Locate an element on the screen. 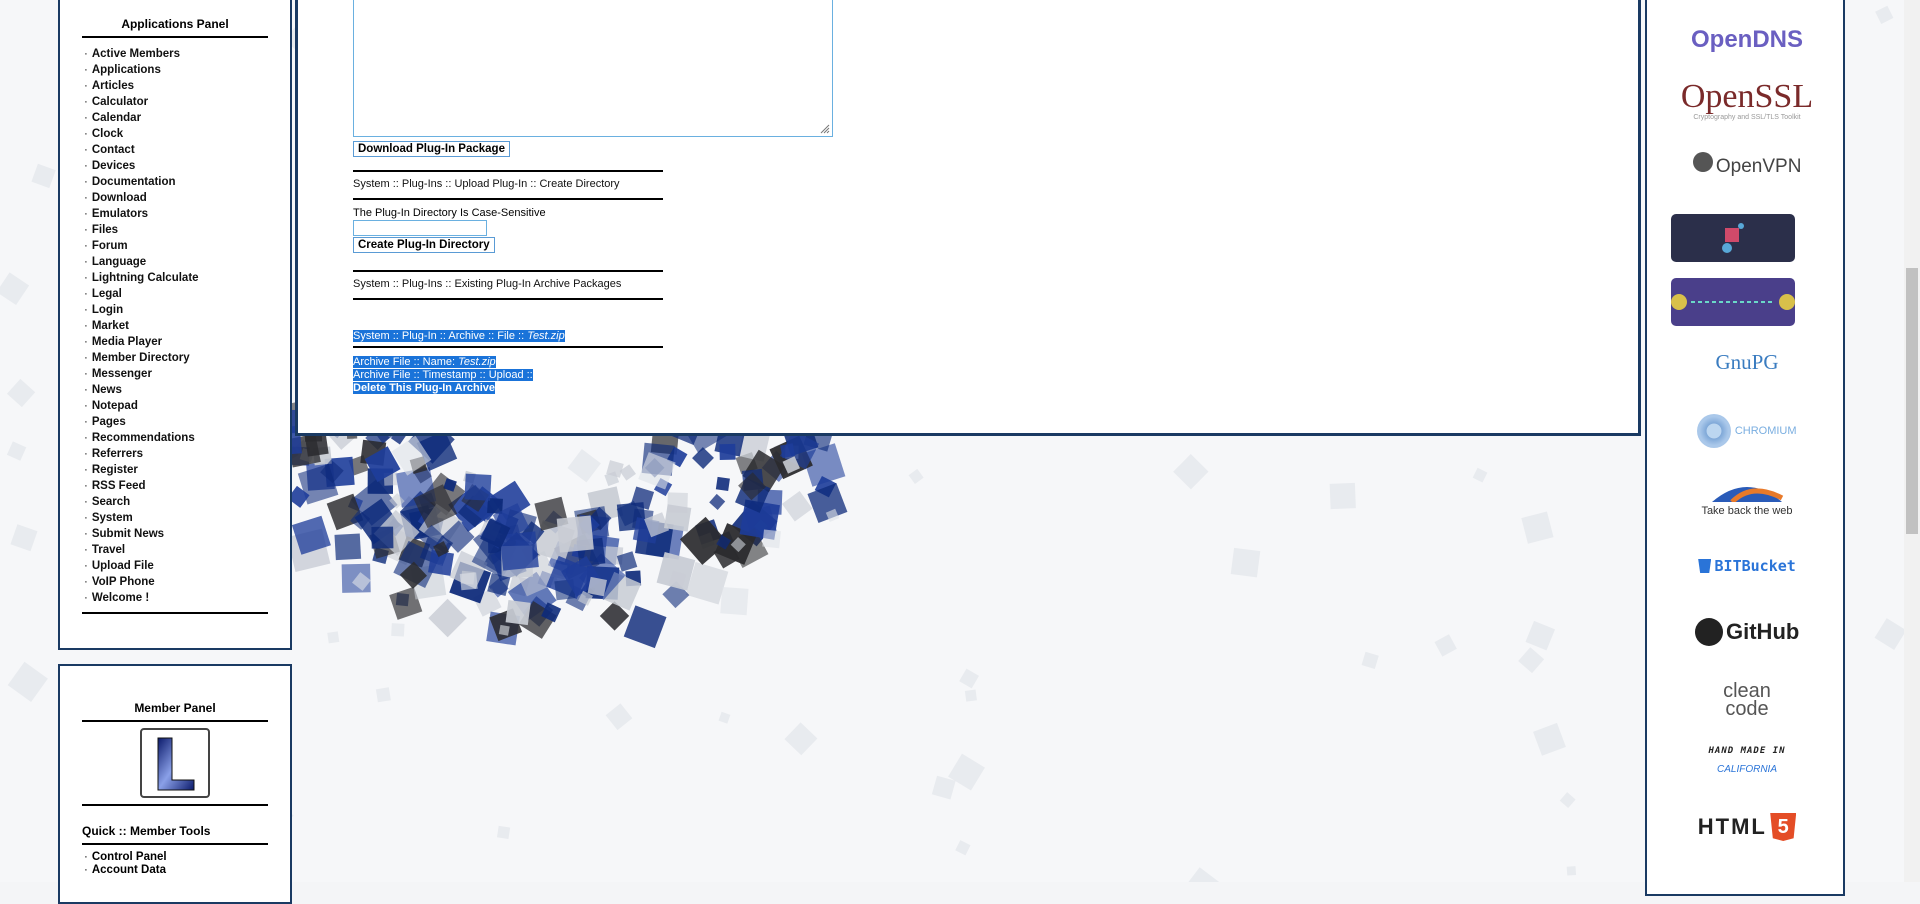  app-link-documentation: · Documentation is located at coordinates (176, 182).